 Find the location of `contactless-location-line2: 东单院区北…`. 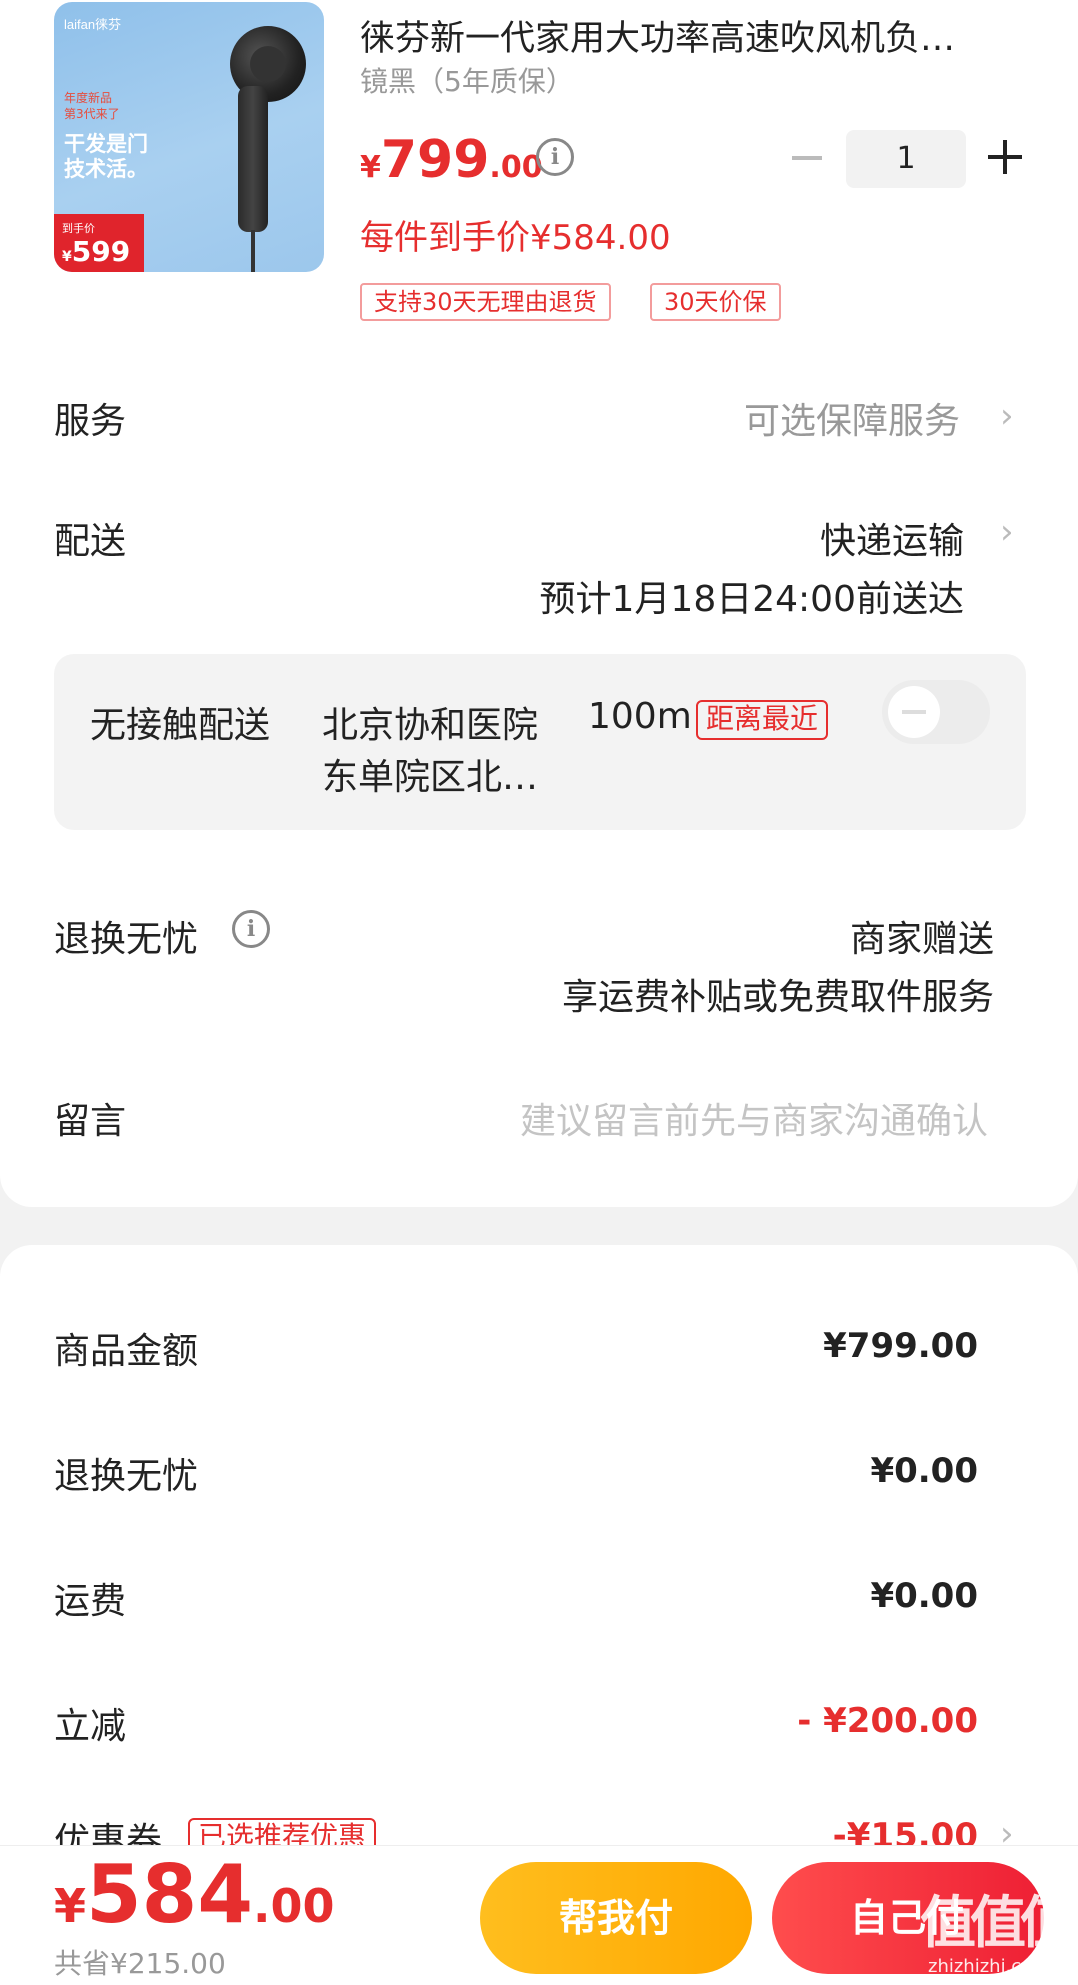

contactless-location-line2: 东单院区北… is located at coordinates (430, 777).